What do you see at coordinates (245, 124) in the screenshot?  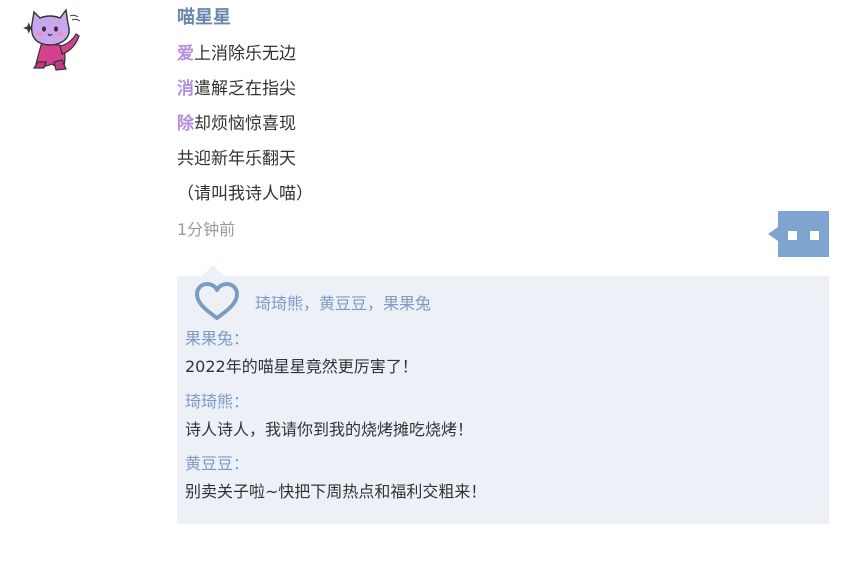 I see `poem-text: 却烦恼惊喜现` at bounding box center [245, 124].